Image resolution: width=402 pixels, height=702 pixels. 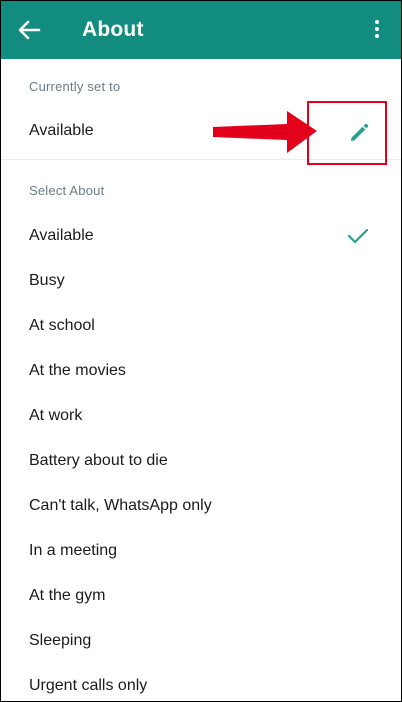 What do you see at coordinates (73, 550) in the screenshot?
I see `list-item-label: In a meeting` at bounding box center [73, 550].